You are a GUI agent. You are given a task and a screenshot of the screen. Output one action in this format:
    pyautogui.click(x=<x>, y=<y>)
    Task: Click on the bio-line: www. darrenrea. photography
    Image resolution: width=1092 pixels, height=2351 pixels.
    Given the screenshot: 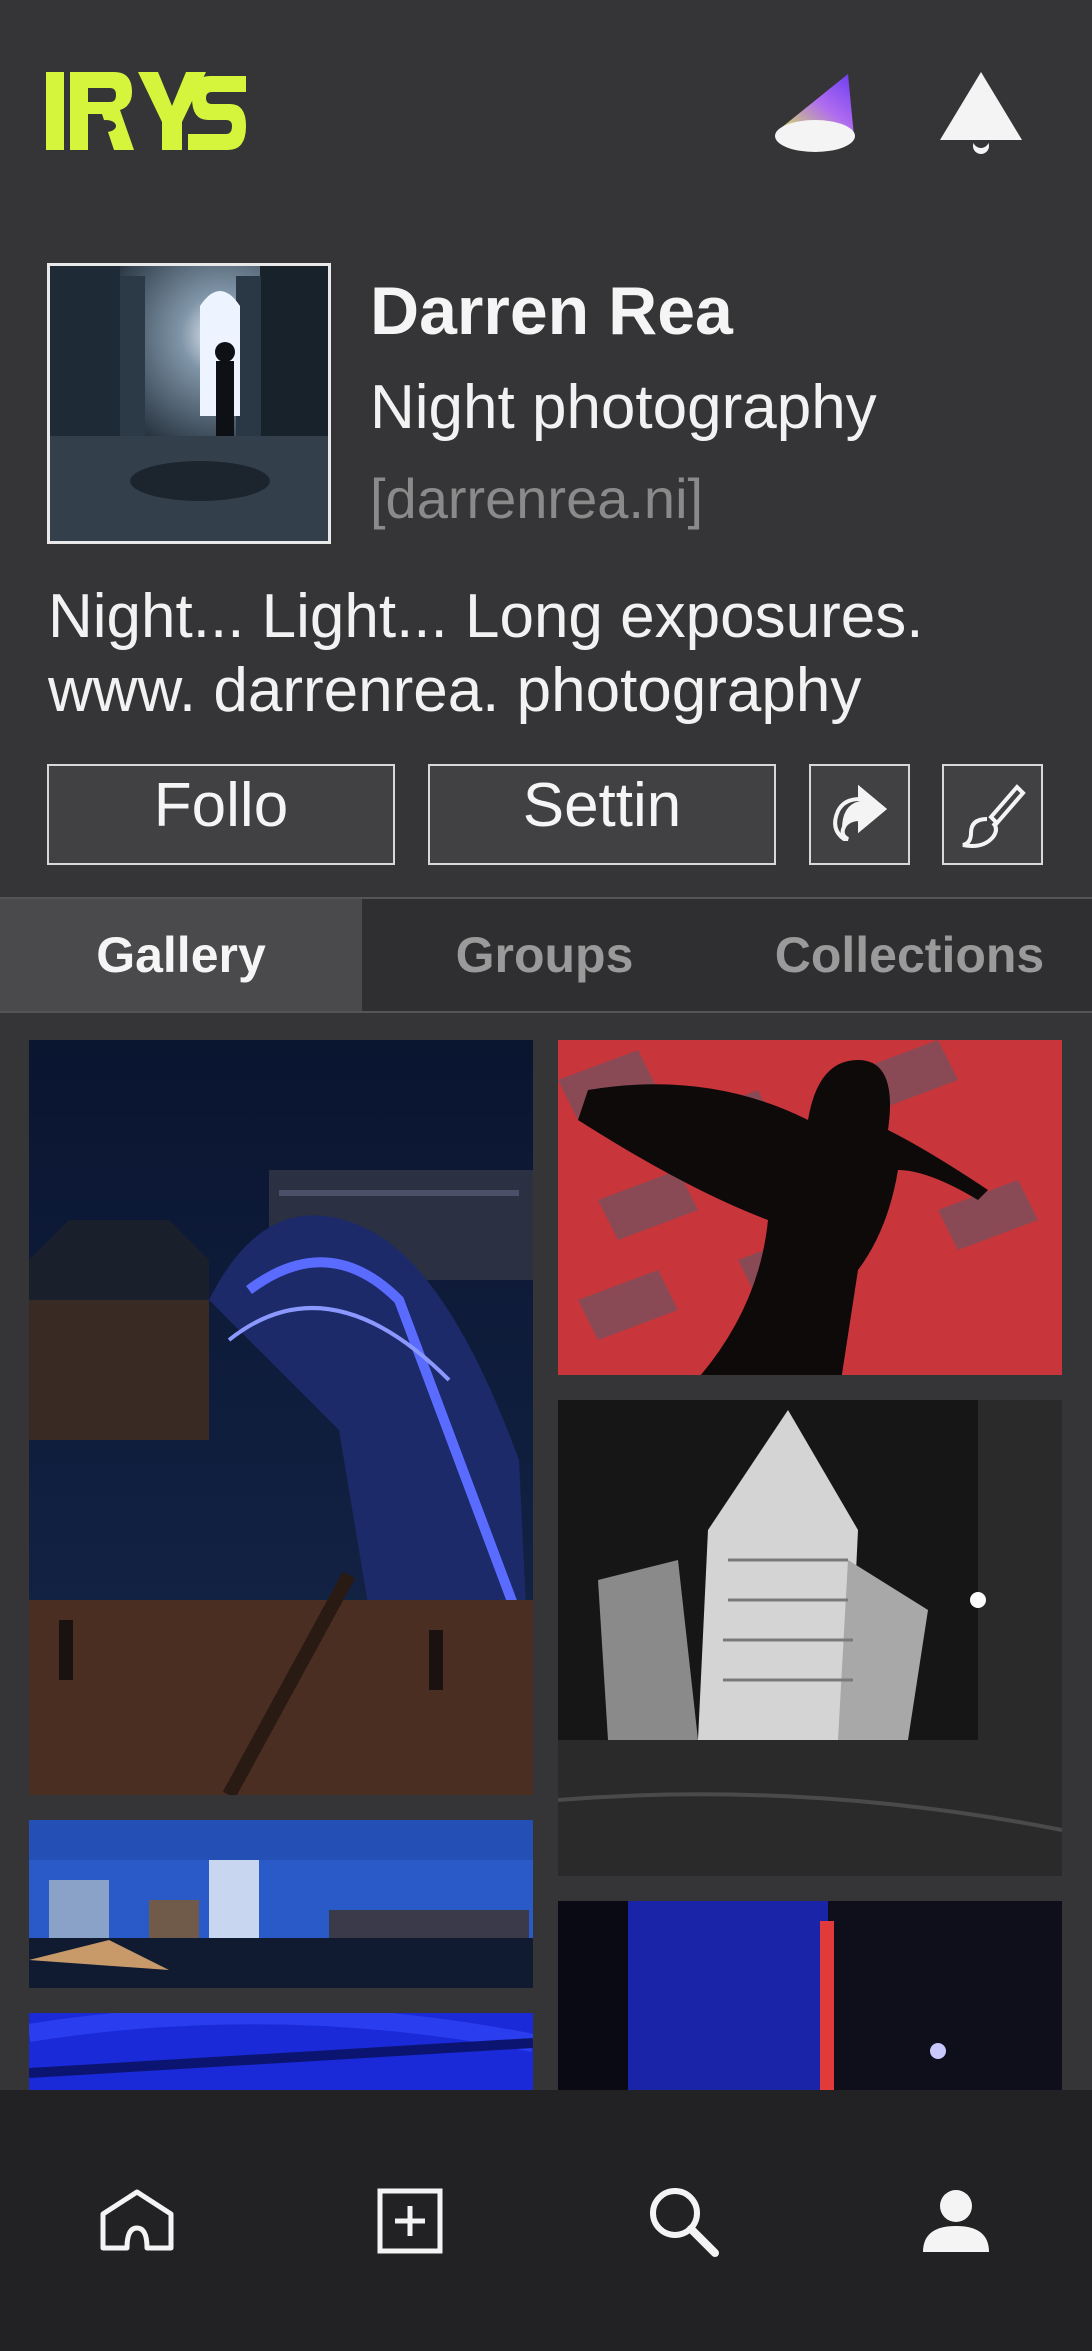 What is the action you would take?
    pyautogui.click(x=455, y=690)
    